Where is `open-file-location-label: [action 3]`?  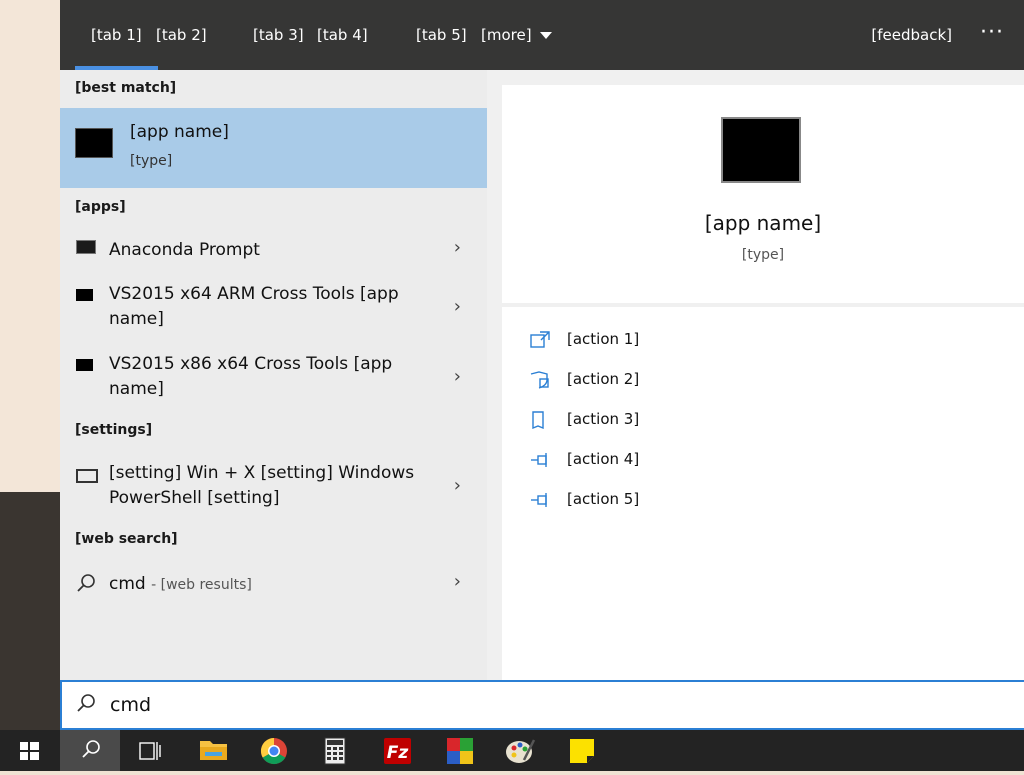 open-file-location-label: [action 3] is located at coordinates (603, 419).